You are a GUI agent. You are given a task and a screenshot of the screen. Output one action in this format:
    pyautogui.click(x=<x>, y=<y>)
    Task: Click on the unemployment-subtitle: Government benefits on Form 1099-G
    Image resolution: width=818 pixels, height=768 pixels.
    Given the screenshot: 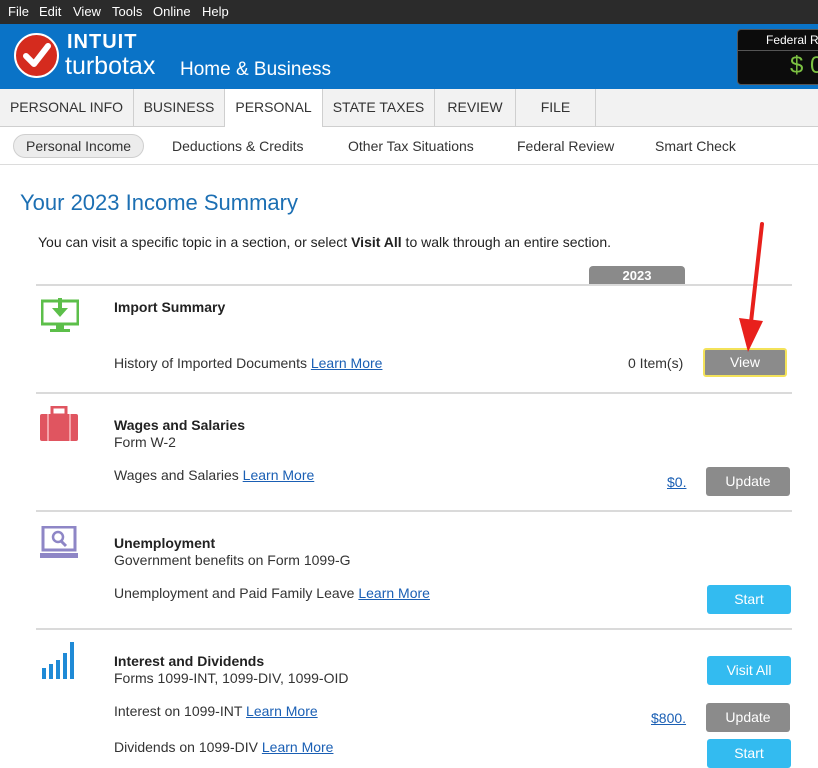 What is the action you would take?
    pyautogui.click(x=232, y=560)
    